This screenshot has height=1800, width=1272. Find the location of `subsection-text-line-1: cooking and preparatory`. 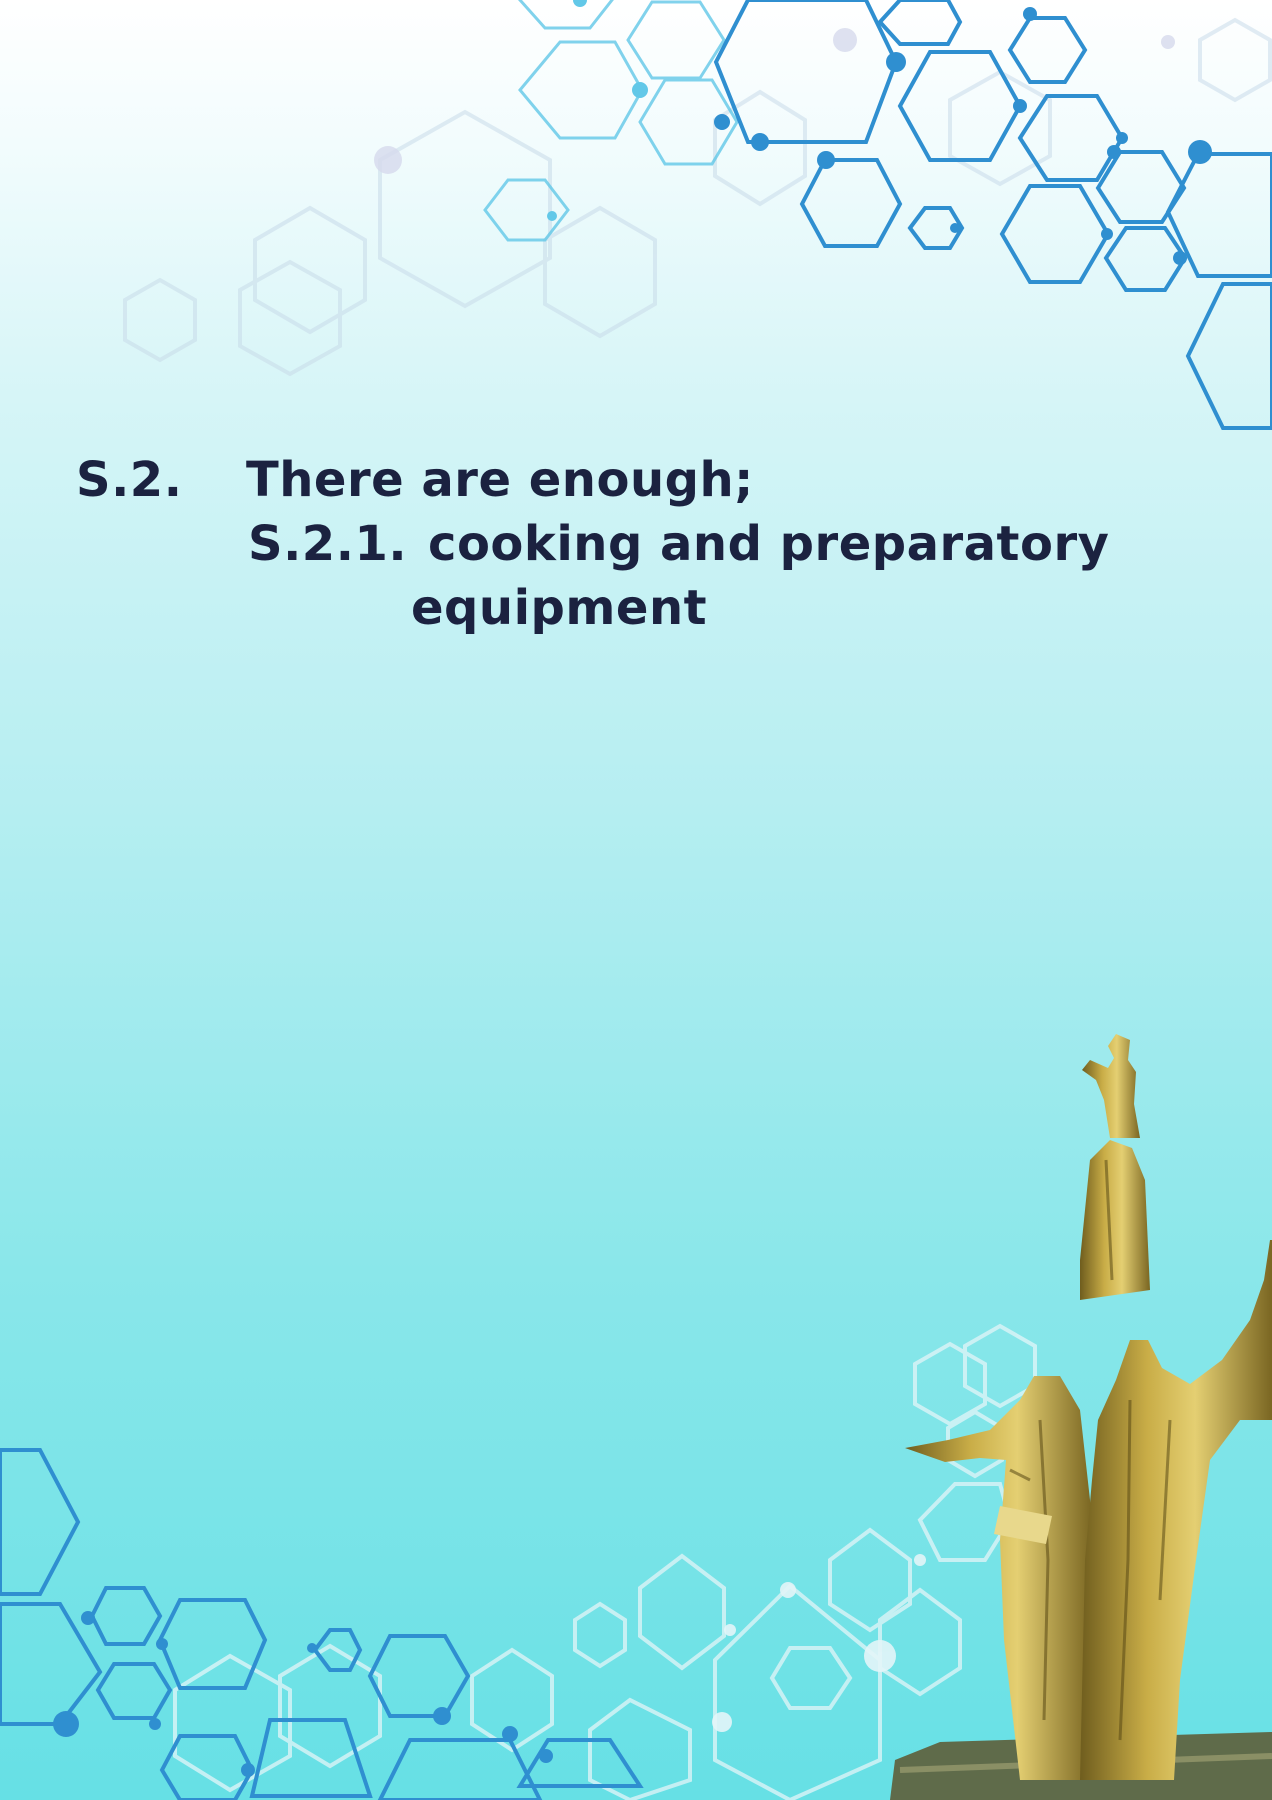

subsection-text-line-1: cooking and preparatory is located at coordinates (769, 544).